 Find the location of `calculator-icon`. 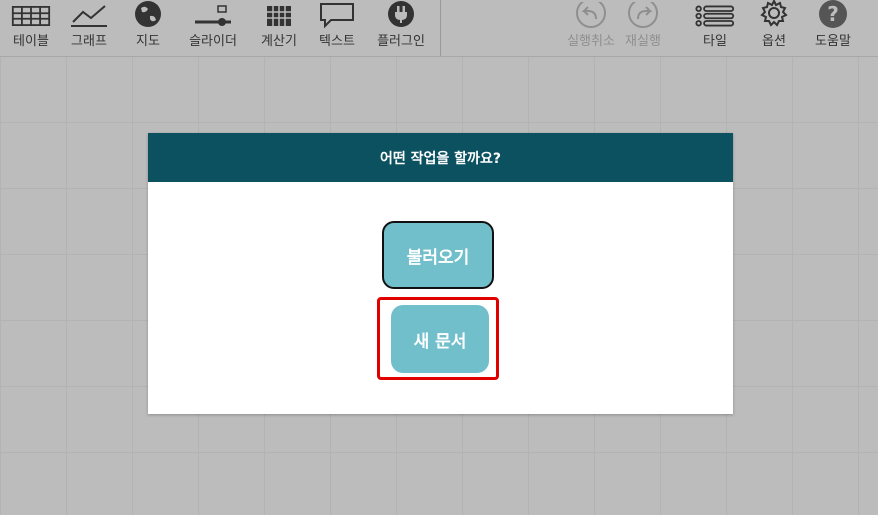

calculator-icon is located at coordinates (279, 14).